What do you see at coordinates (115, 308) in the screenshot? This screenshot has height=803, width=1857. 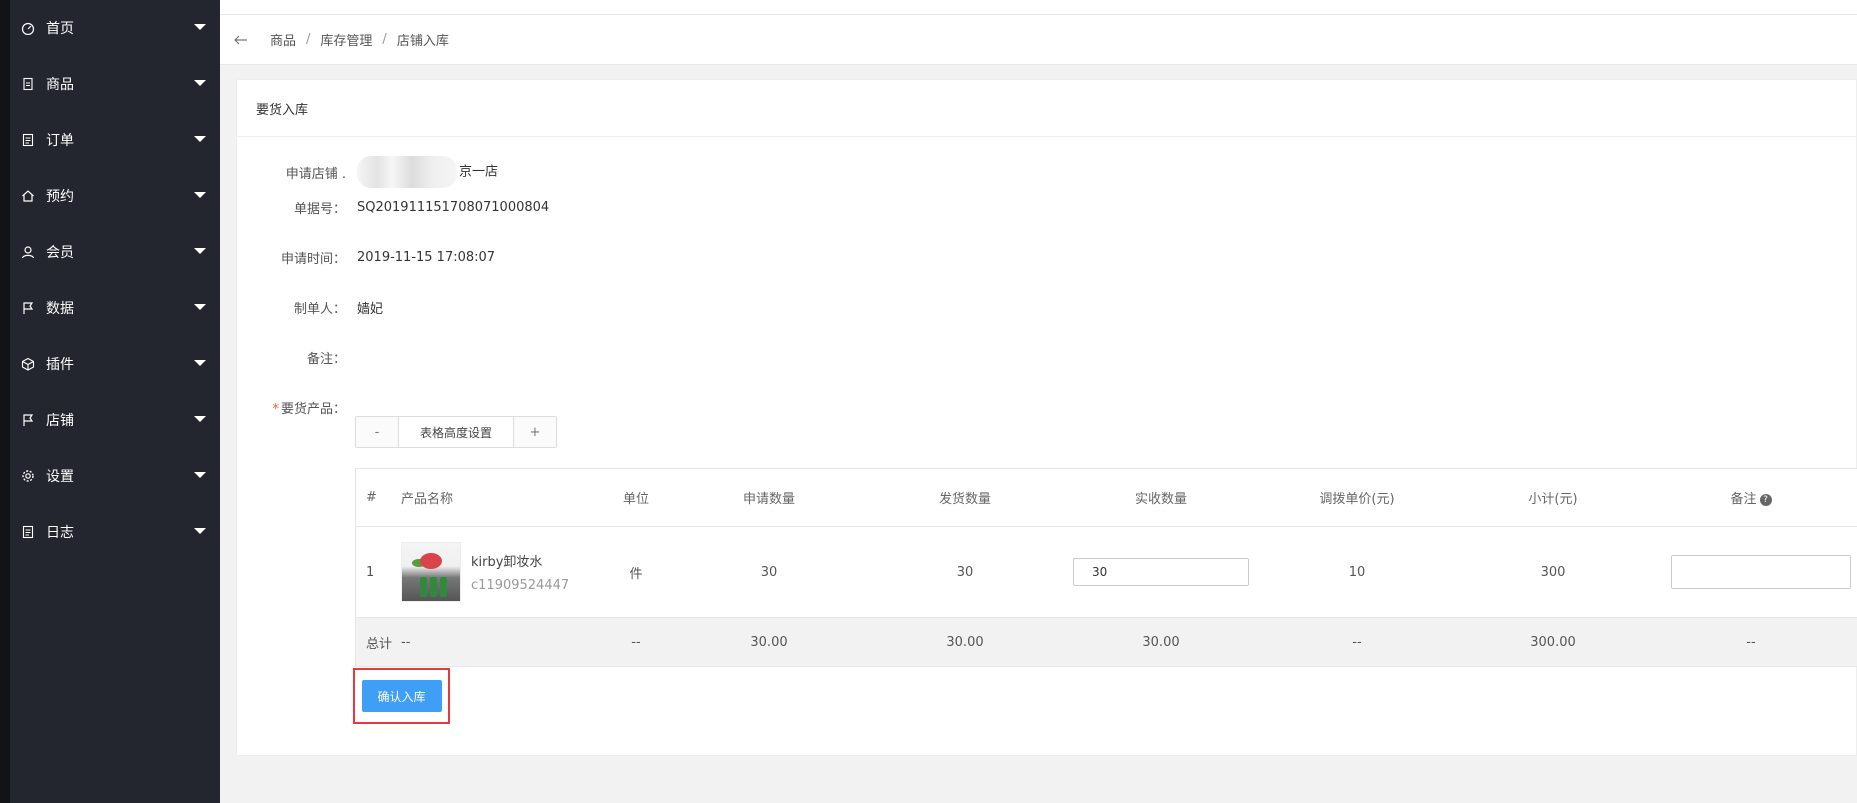 I see `sidebar-item-data: 数据` at bounding box center [115, 308].